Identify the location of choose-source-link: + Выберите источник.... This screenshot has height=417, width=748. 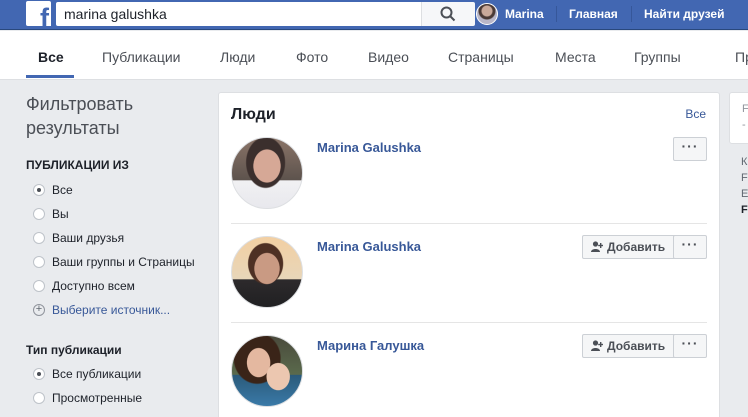
(101, 310).